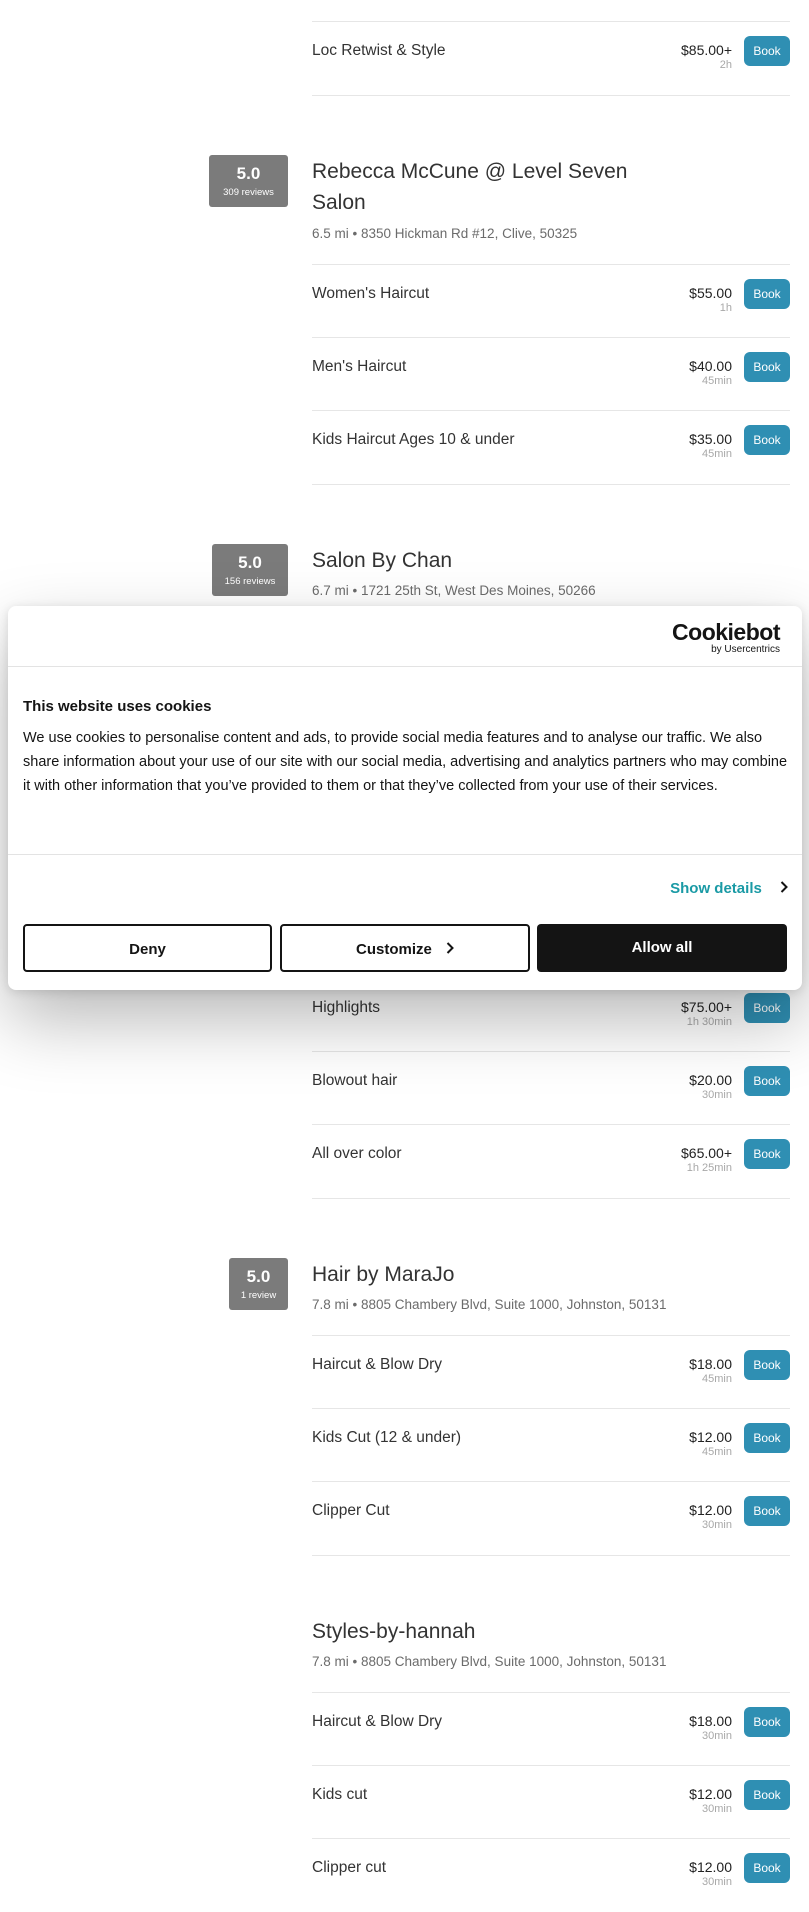 Image resolution: width=809 pixels, height=1912 pixels. Describe the element at coordinates (551, 58) in the screenshot. I see `service-row: Loc Retwist & Style $85.00+ 2h Book` at that location.